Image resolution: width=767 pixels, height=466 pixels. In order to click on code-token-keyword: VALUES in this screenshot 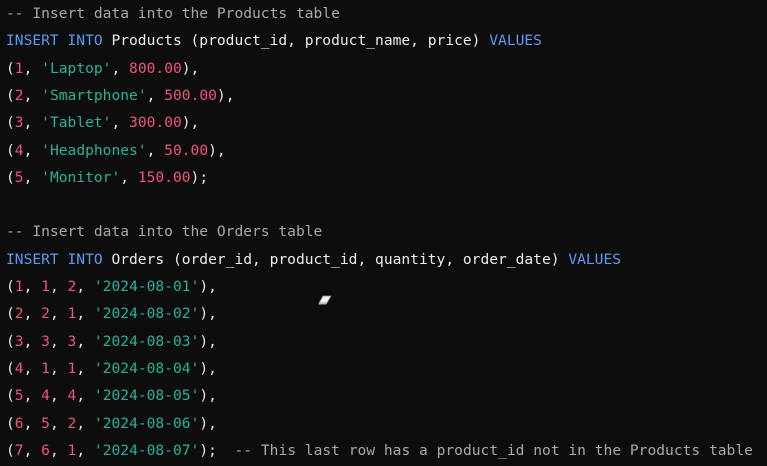, I will do `click(595, 259)`.